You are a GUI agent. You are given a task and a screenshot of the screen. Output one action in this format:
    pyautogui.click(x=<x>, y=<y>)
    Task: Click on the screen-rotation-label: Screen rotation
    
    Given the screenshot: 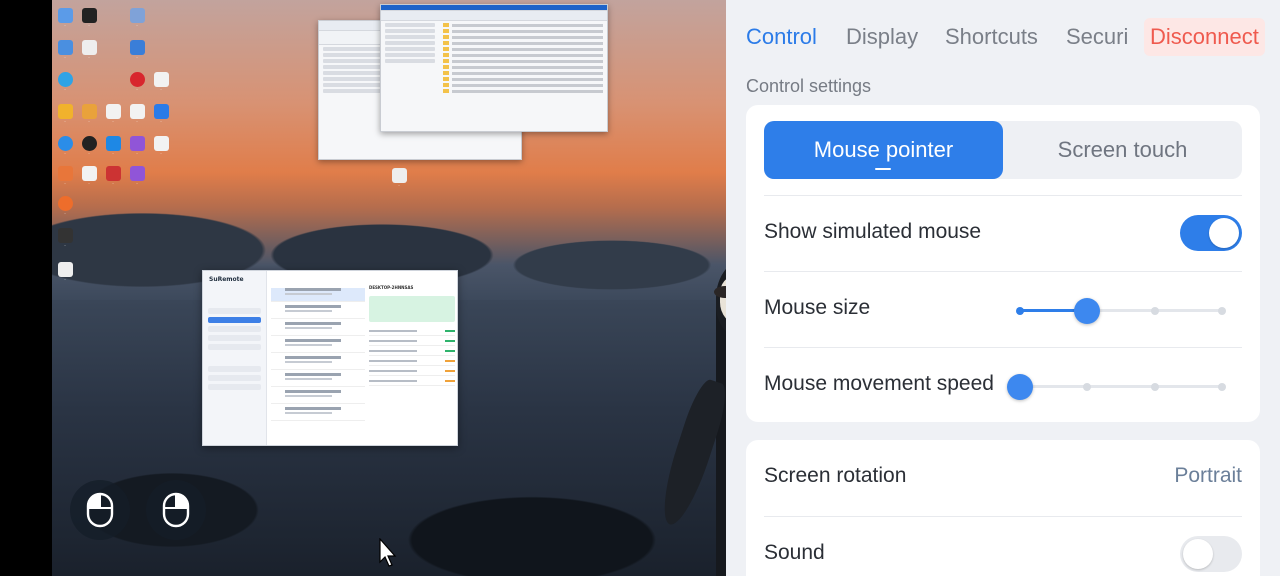 What is the action you would take?
    pyautogui.click(x=835, y=475)
    